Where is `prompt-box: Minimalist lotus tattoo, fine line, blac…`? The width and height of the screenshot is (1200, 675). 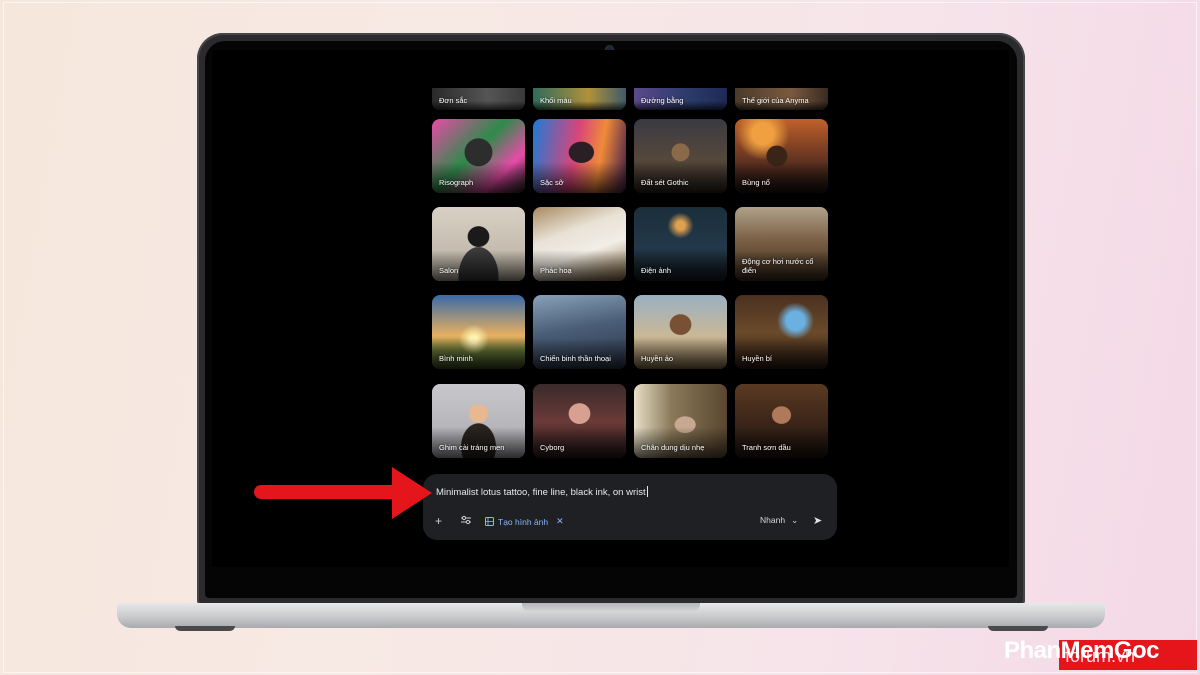
prompt-box: Minimalist lotus tattoo, fine line, blac… is located at coordinates (630, 507).